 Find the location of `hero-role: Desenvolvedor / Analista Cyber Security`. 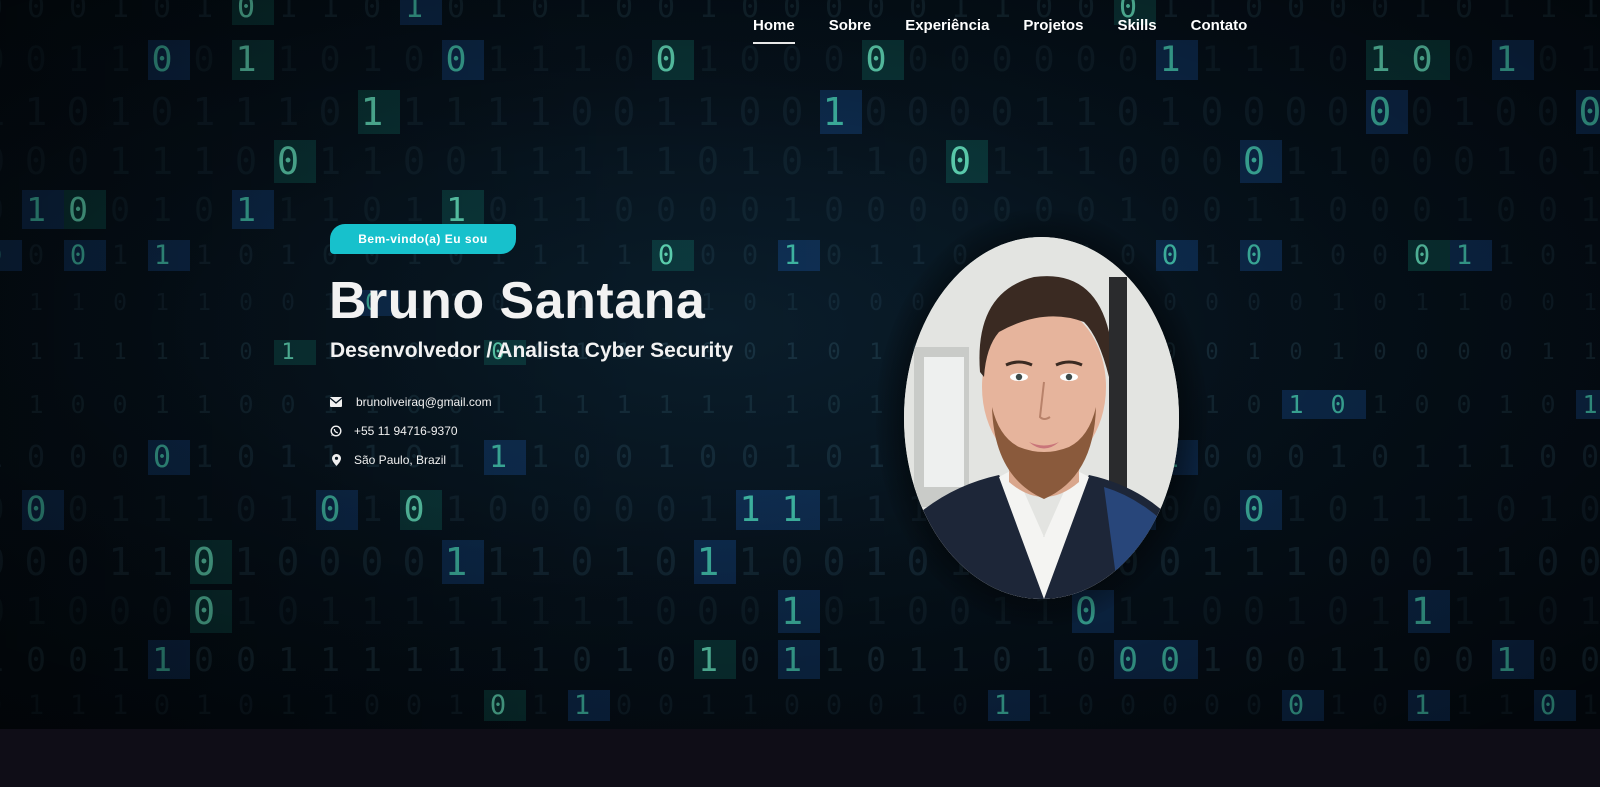

hero-role: Desenvolvedor / Analista Cyber Security is located at coordinates (532, 350).